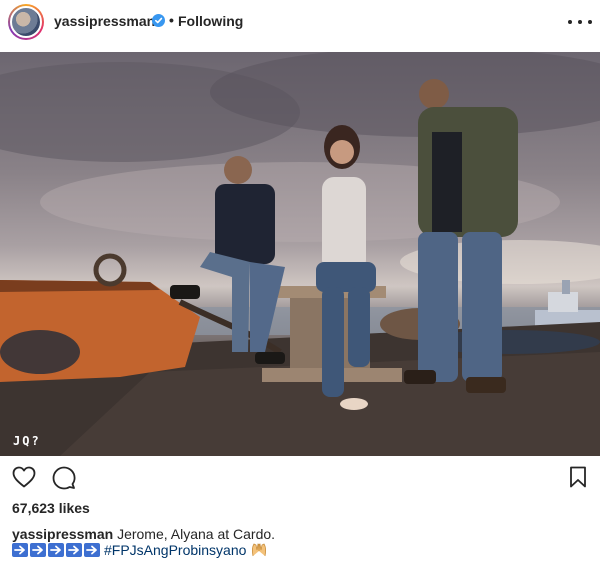  Describe the element at coordinates (210, 21) in the screenshot. I see `following-button: Following` at that location.